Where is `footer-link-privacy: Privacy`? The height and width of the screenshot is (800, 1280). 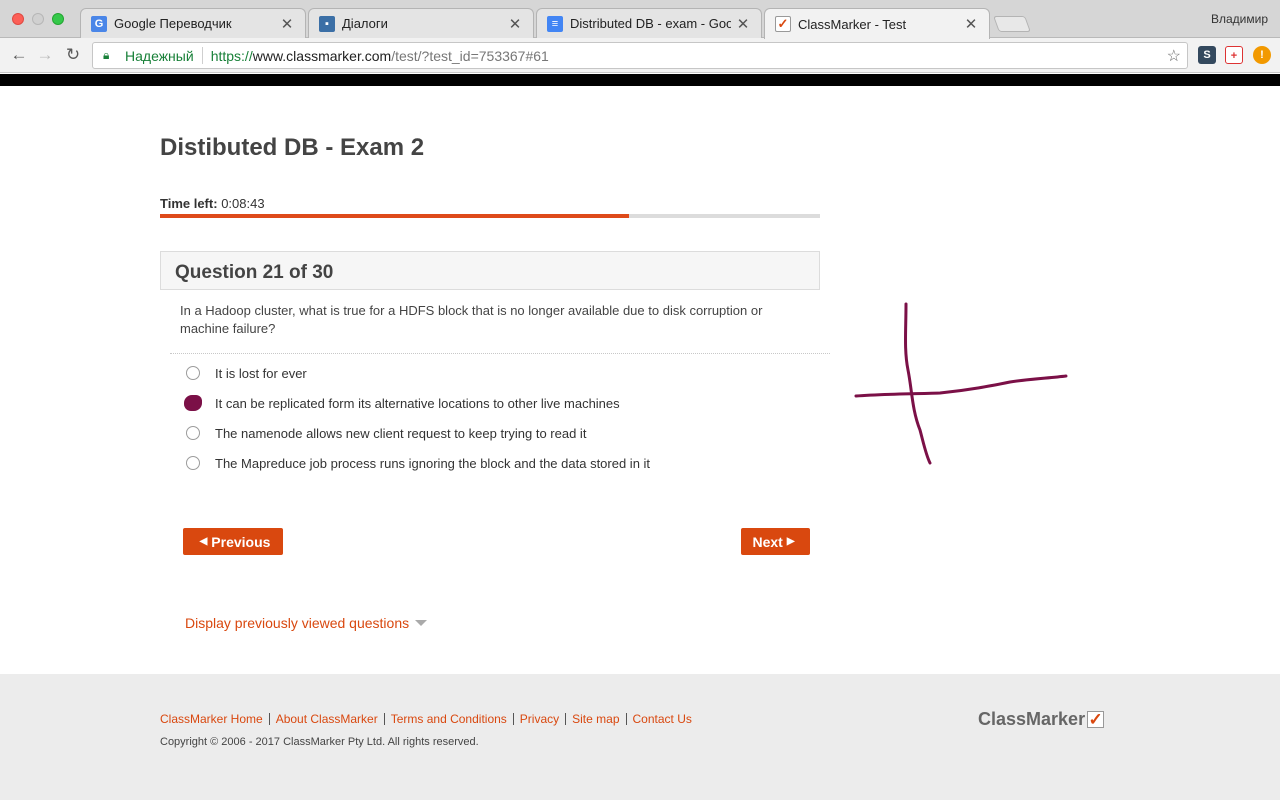 footer-link-privacy: Privacy is located at coordinates (540, 719).